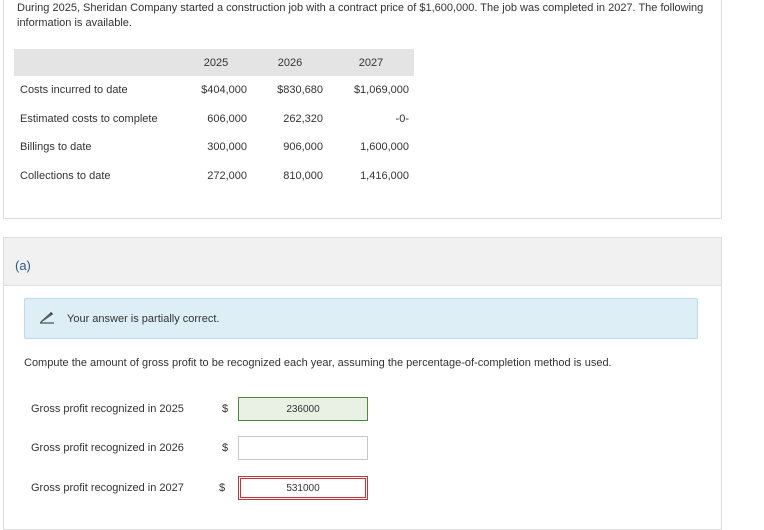  What do you see at coordinates (201, 448) in the screenshot?
I see `answer-row-2026: Gross profit recognized in 2026 $` at bounding box center [201, 448].